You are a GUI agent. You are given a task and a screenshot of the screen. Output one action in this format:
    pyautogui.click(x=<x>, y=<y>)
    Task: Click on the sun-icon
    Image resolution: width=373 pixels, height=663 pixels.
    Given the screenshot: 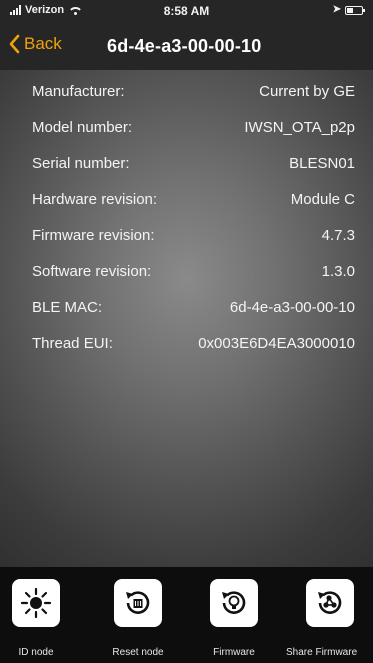 What is the action you would take?
    pyautogui.click(x=36, y=603)
    